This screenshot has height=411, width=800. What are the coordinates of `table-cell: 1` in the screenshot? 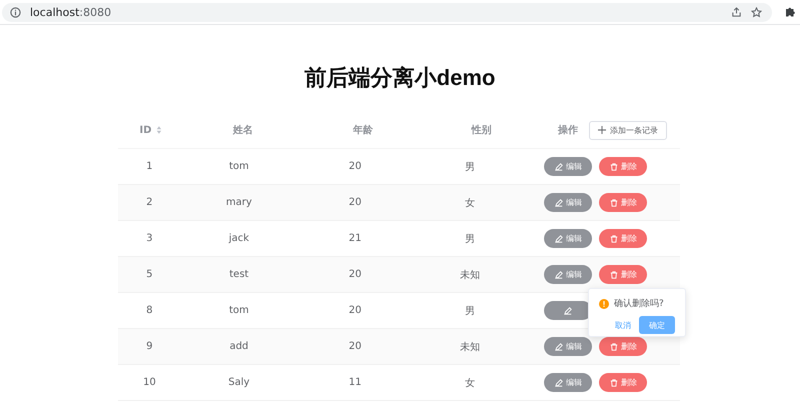 It's located at (149, 166).